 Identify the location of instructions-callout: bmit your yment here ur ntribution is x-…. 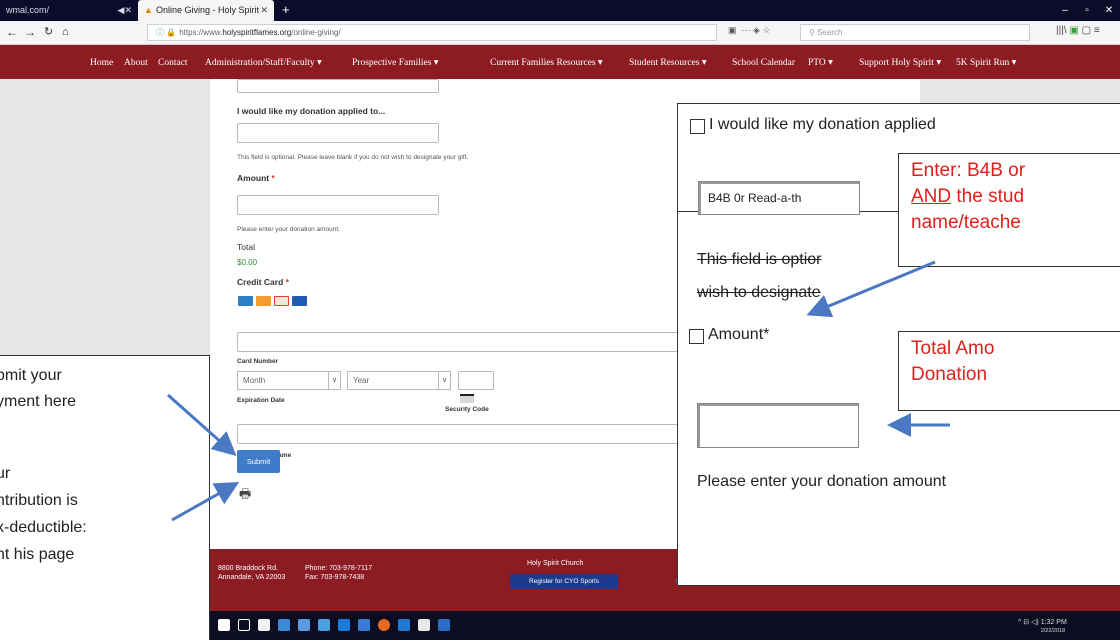
(105, 497).